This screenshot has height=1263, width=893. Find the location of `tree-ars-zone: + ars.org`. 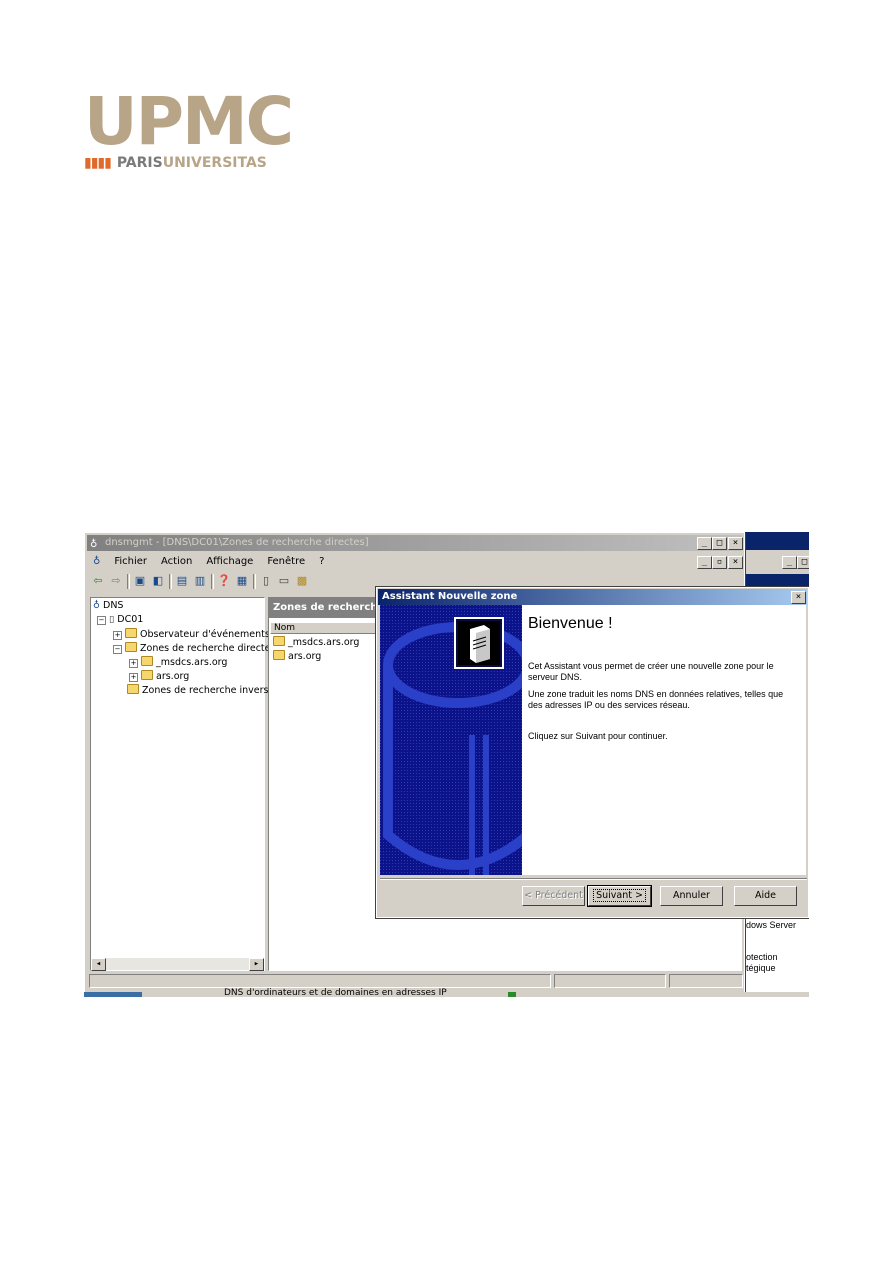

tree-ars-zone: + ars.org is located at coordinates (159, 676).